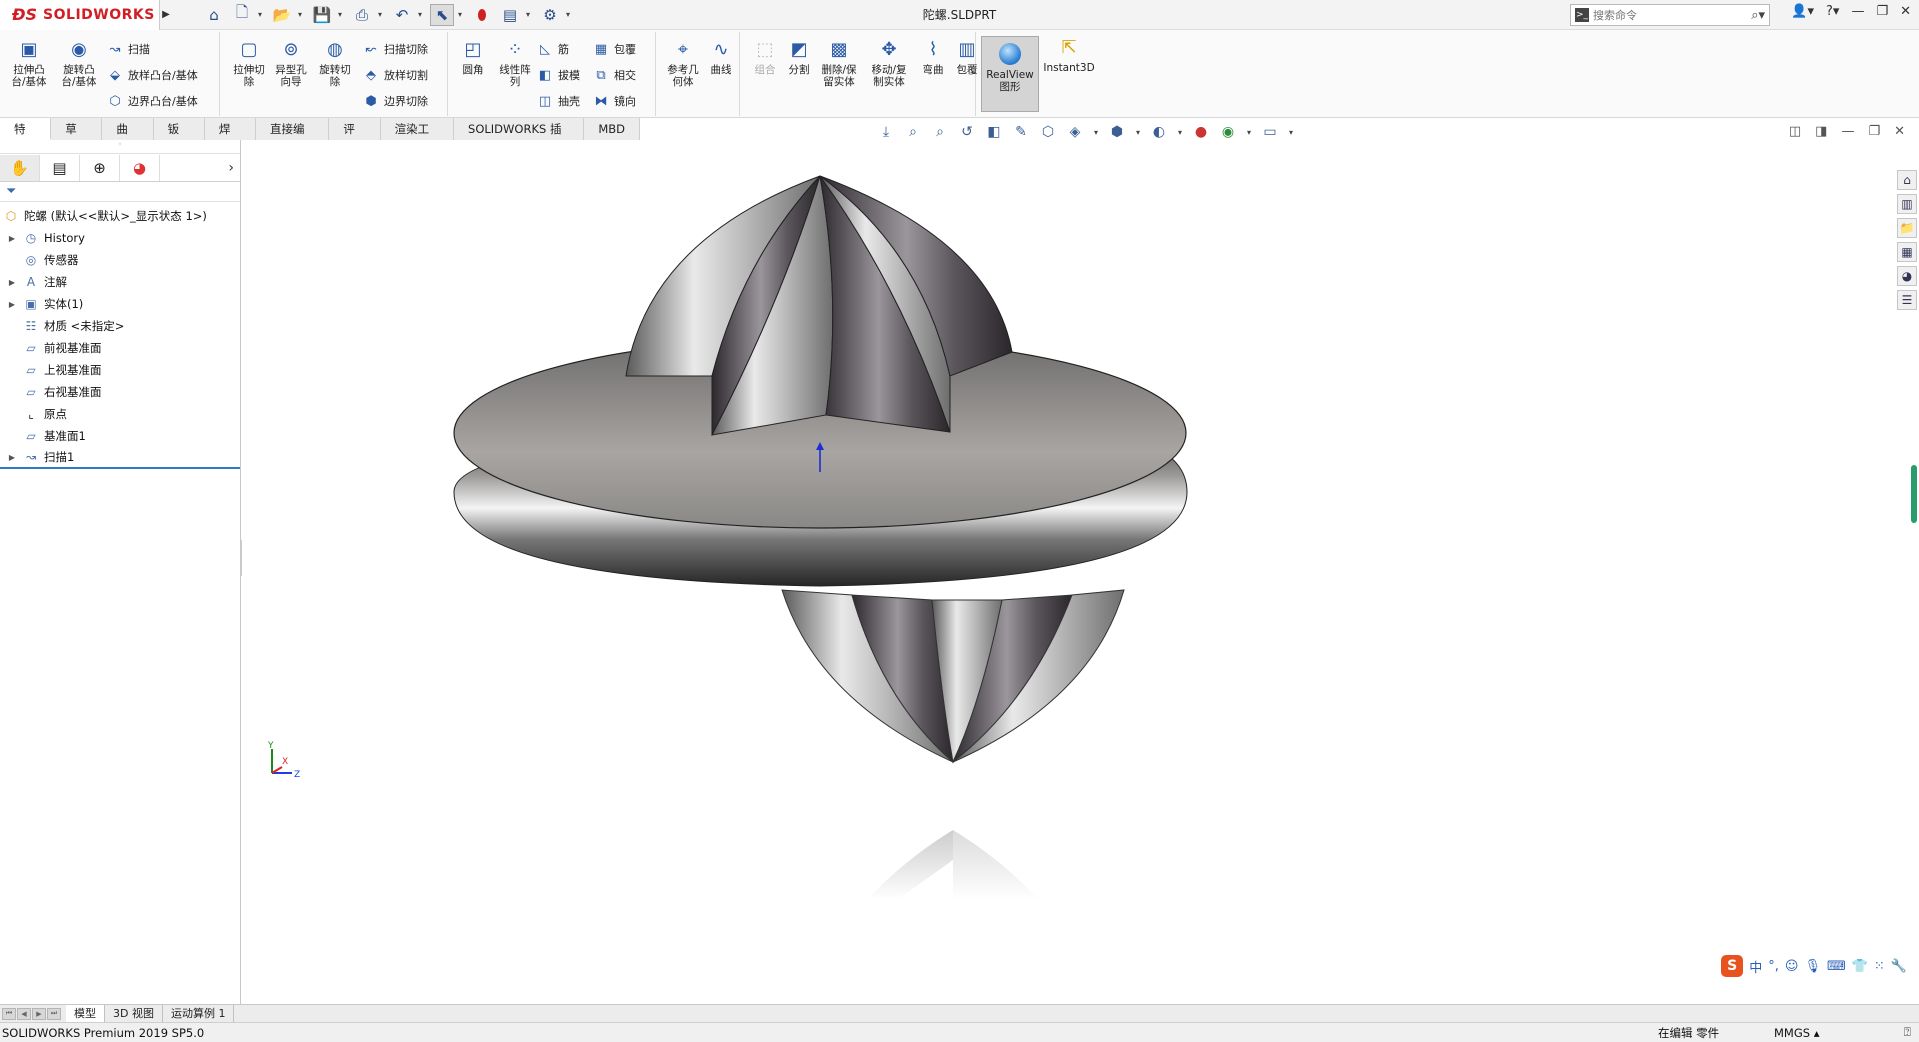 This screenshot has width=1919, height=1042. I want to click on draft-button: ◧ 拔模, so click(558, 75).